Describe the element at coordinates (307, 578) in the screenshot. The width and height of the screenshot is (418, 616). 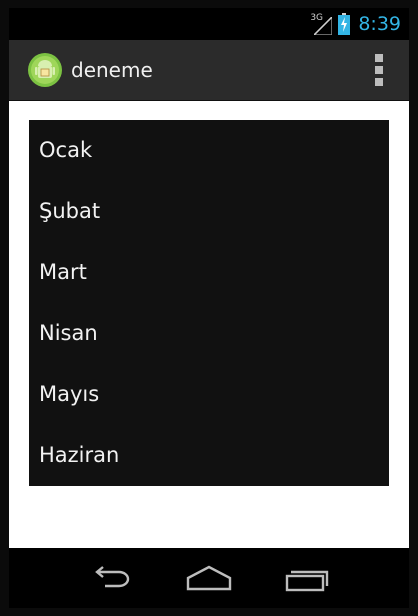
I see `recents-icon` at that location.